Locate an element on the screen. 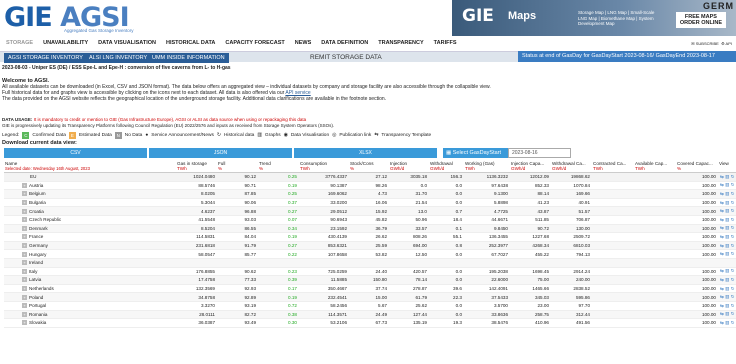  nav-tariffs: TARIFFS is located at coordinates (445, 43).